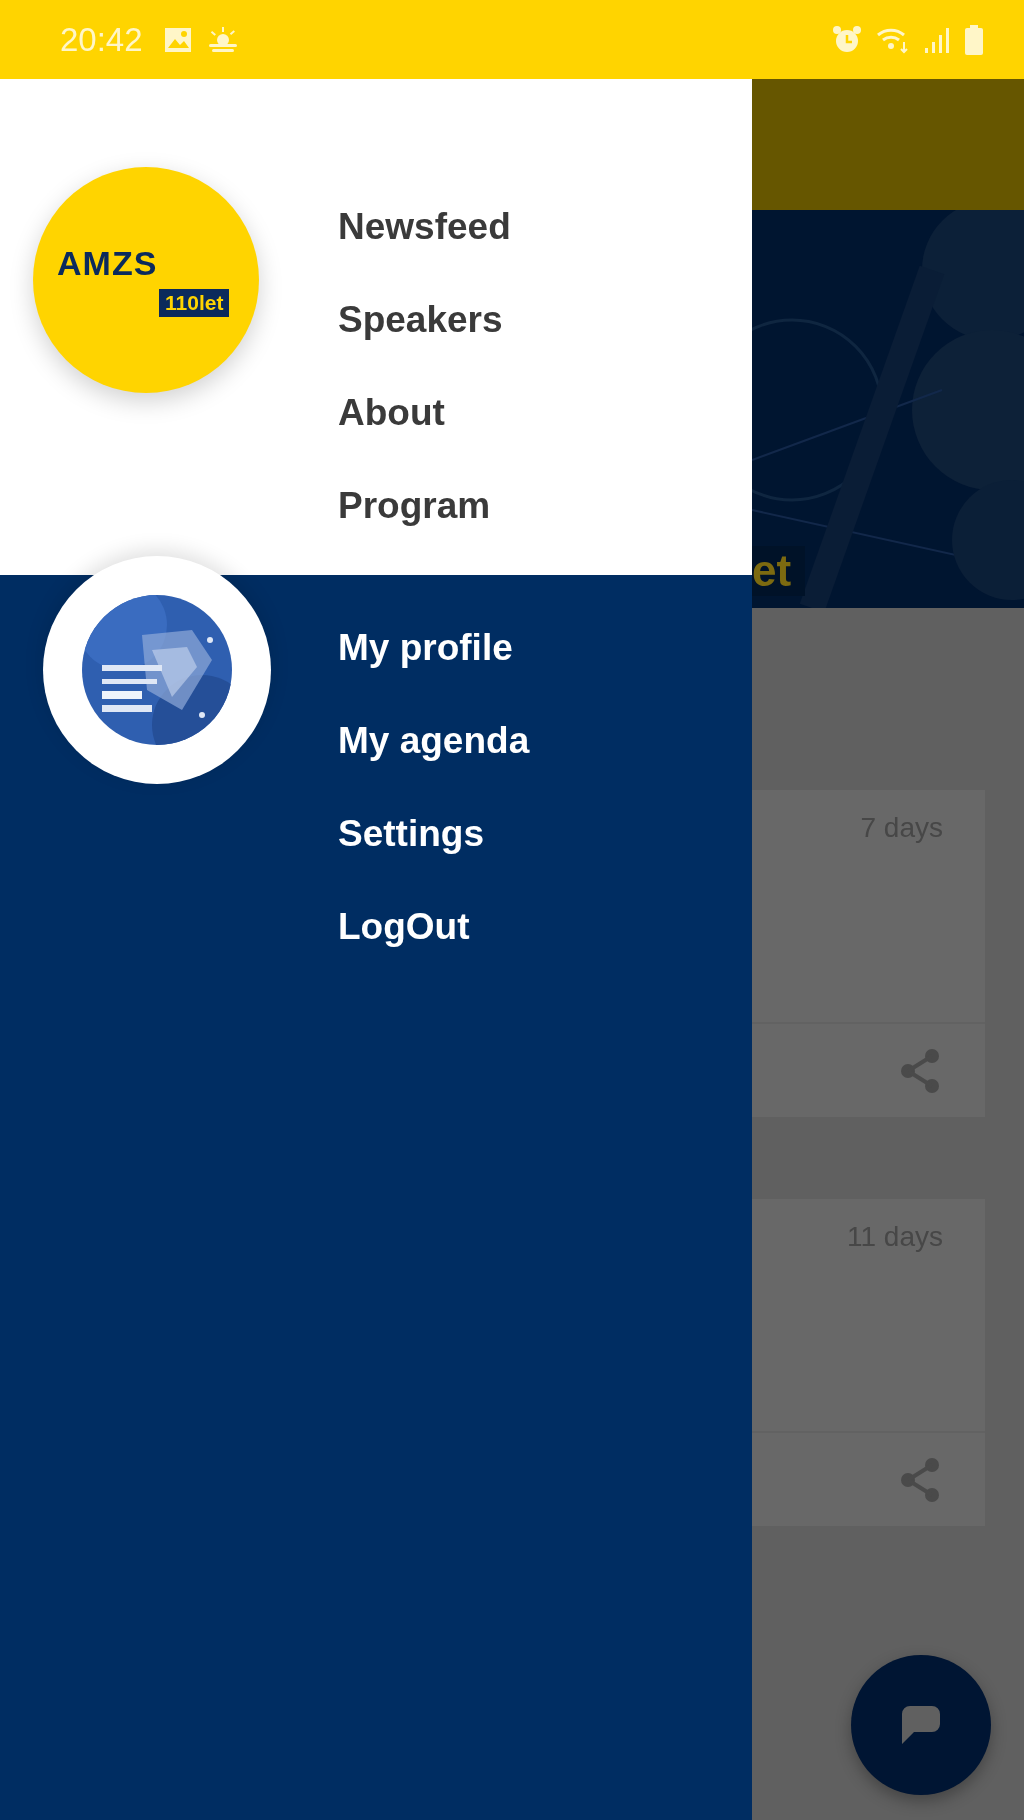  I want to click on alarm-icon, so click(847, 39).